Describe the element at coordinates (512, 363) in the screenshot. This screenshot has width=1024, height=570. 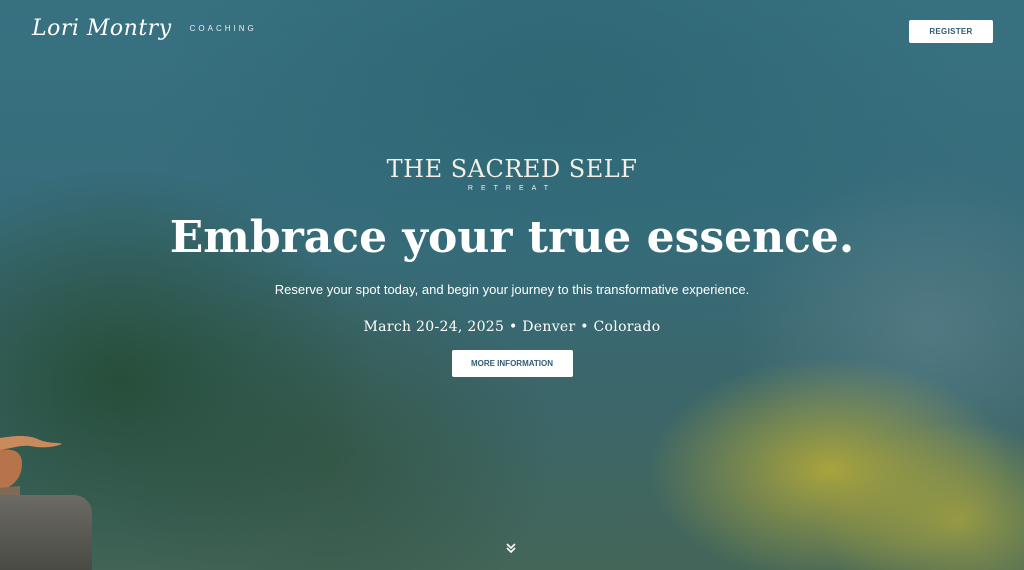
I see `more-information-button: MORE INFORMATION` at that location.